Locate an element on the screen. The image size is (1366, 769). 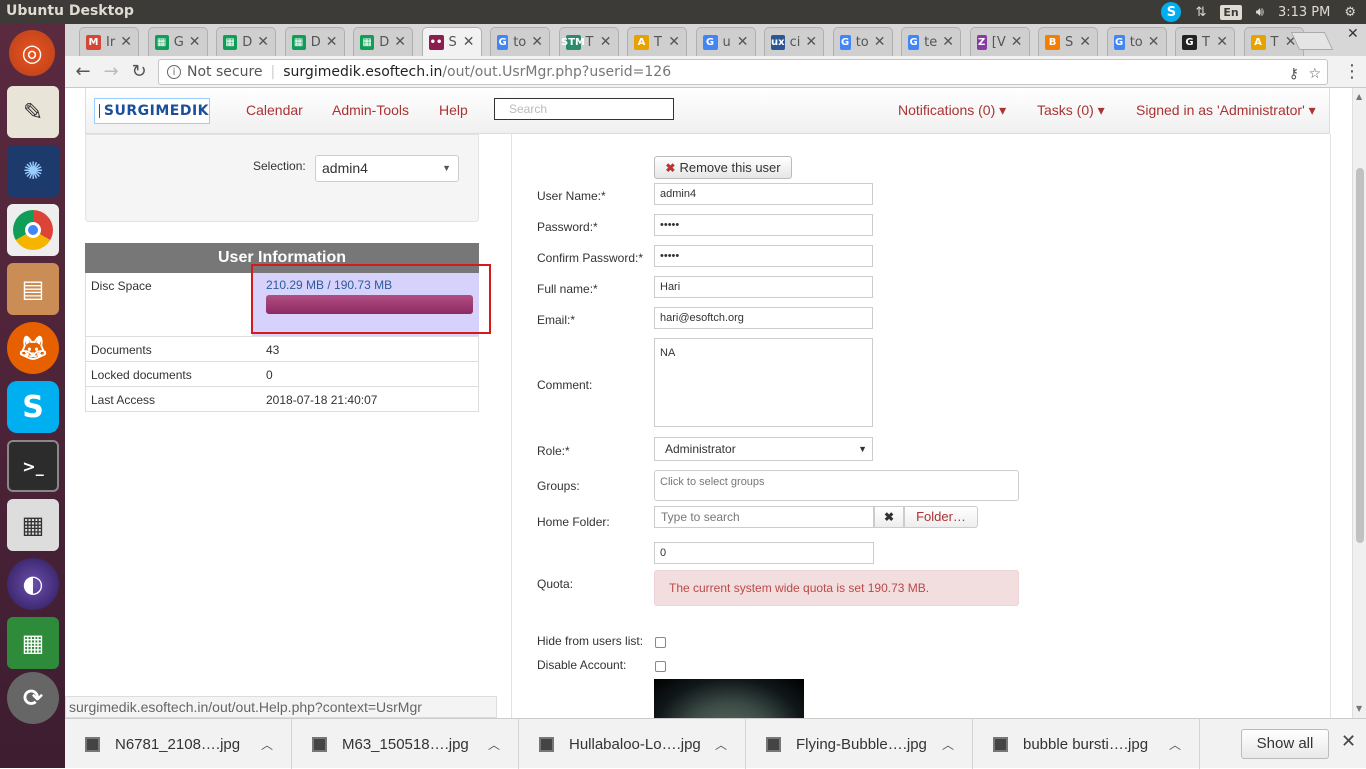
browser-tab: Z [V ✕ is located at coordinates (999, 41).